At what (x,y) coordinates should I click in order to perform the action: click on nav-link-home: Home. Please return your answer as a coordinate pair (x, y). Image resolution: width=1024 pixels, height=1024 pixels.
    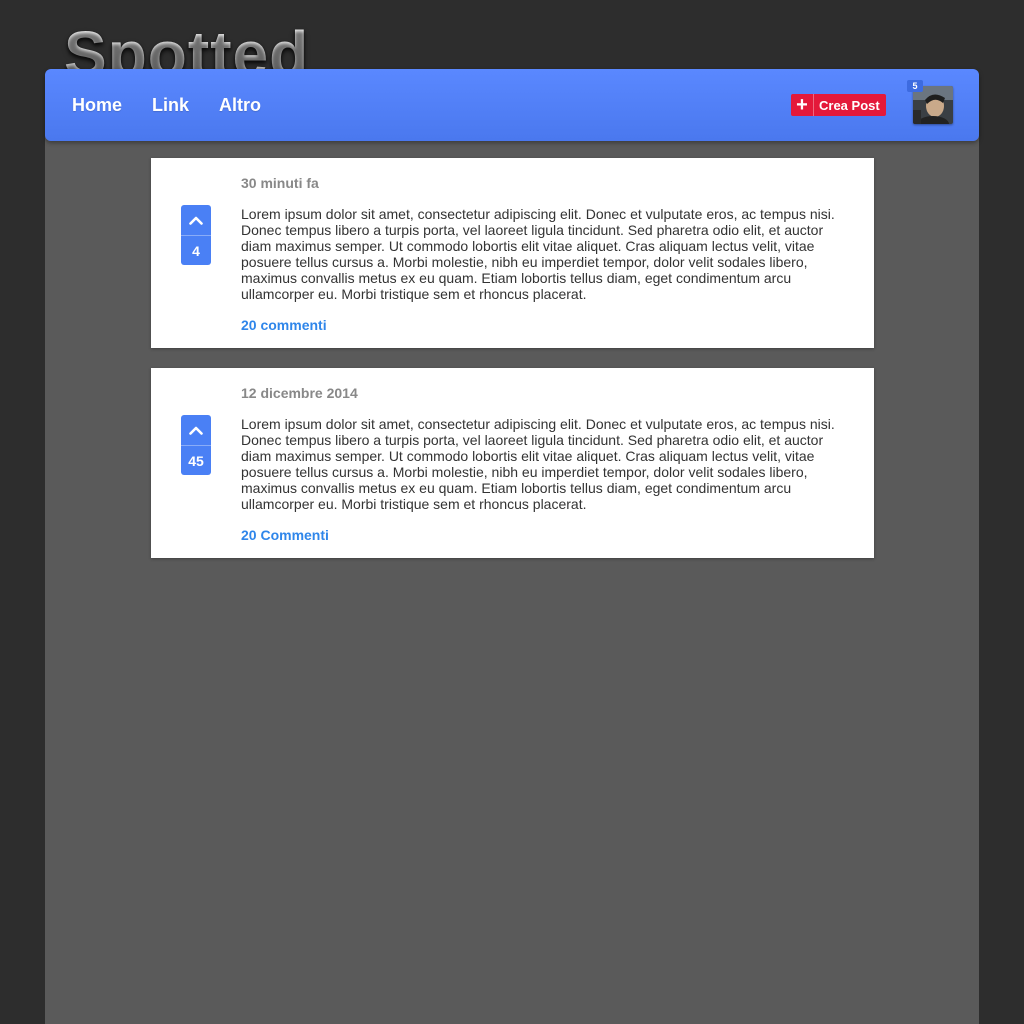
    Looking at the image, I should click on (97, 105).